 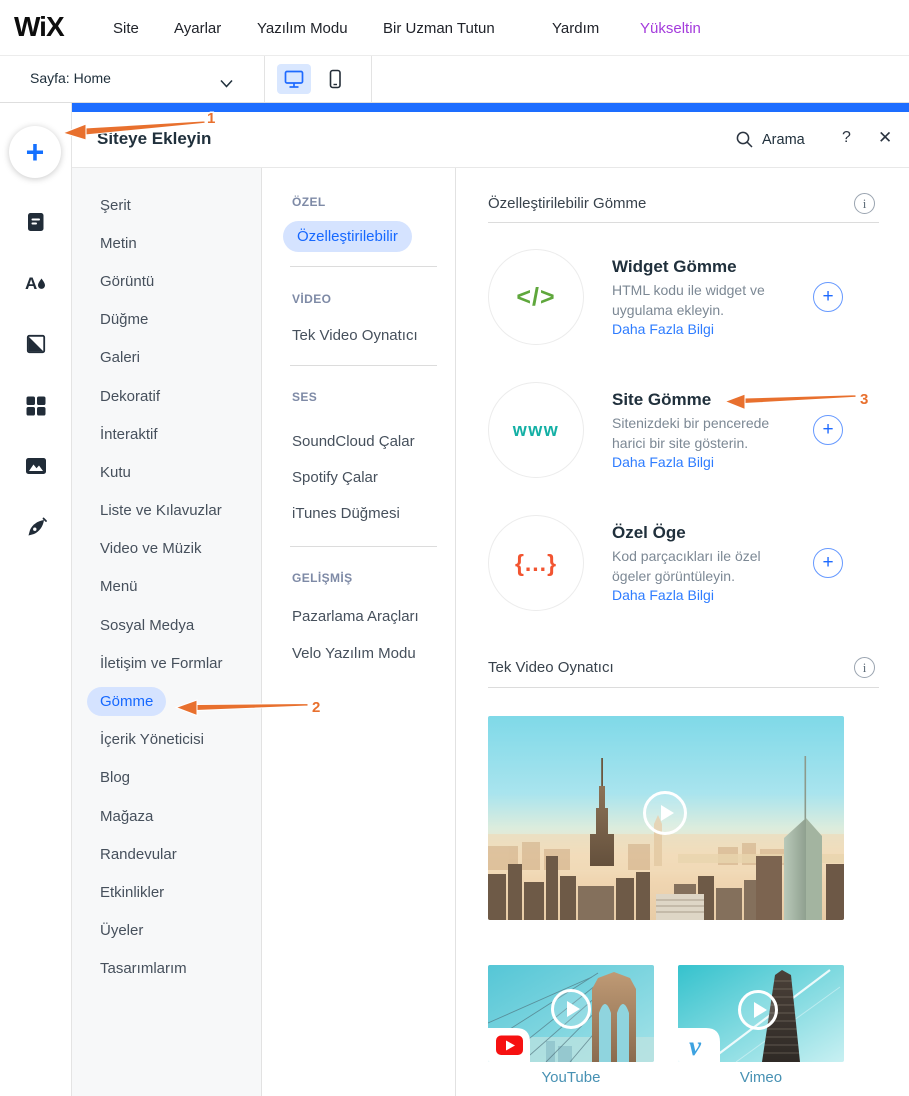 What do you see at coordinates (828, 430) in the screenshot?
I see `add-site-embed-button: +` at bounding box center [828, 430].